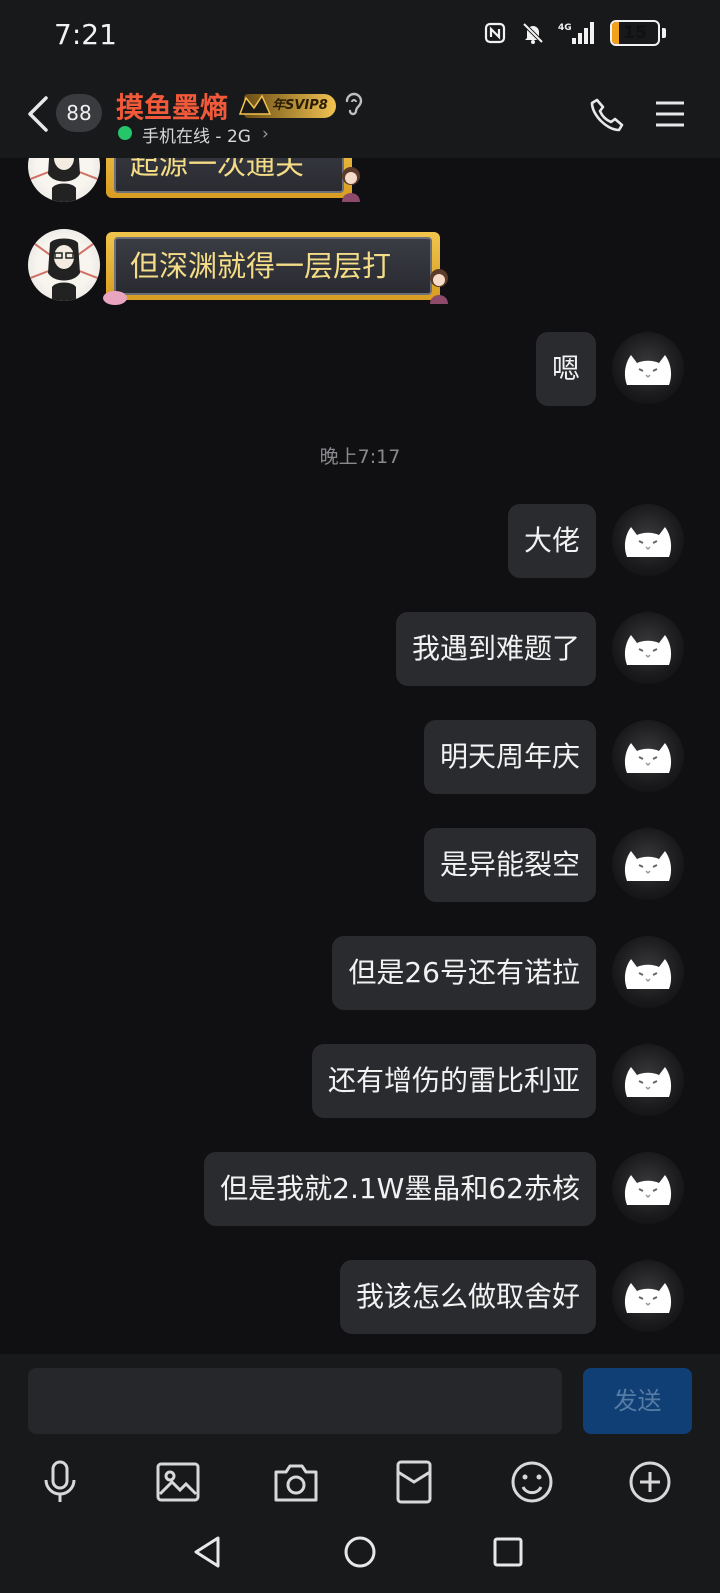 The image size is (720, 1593). I want to click on input-area: 发送, so click(360, 1434).